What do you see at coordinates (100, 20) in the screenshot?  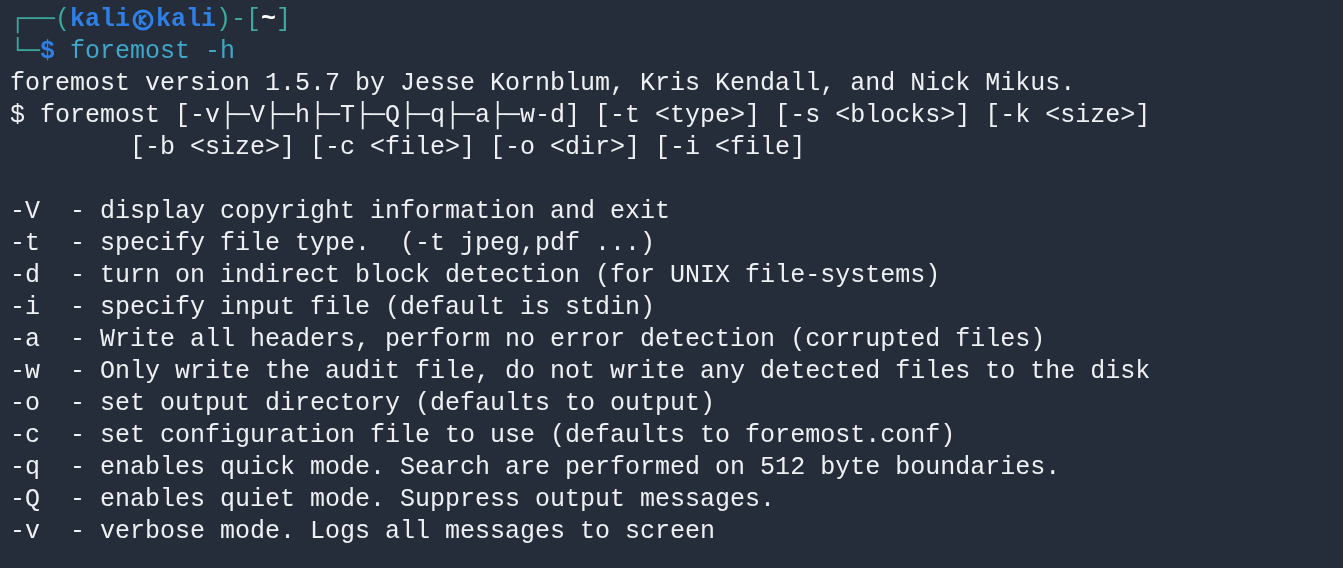 I see `prompt-user: kali` at bounding box center [100, 20].